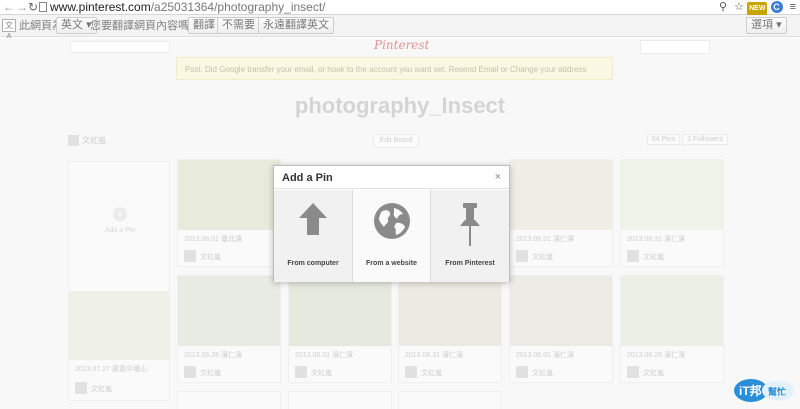 Image resolution: width=800 pixels, height=409 pixels. What do you see at coordinates (43, 7) in the screenshot?
I see `page-icon` at bounding box center [43, 7].